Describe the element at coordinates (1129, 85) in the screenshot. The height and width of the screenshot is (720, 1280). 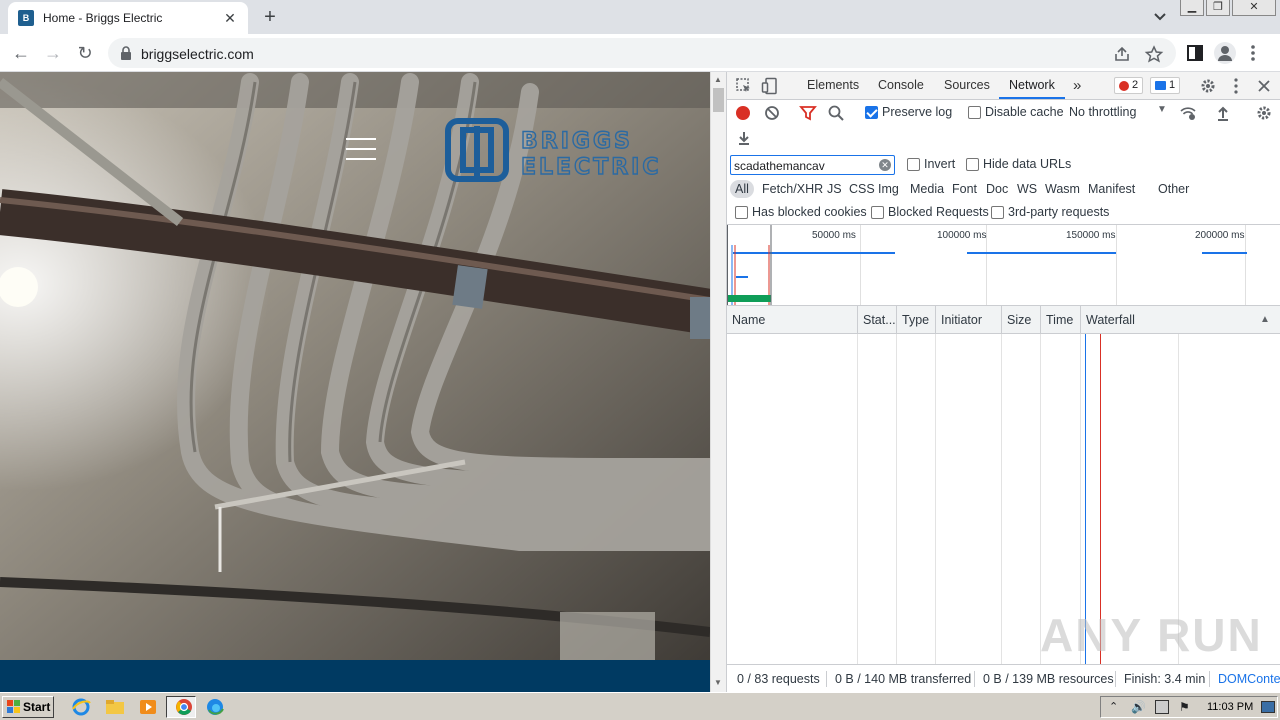
I see `errors-badge: 2` at that location.